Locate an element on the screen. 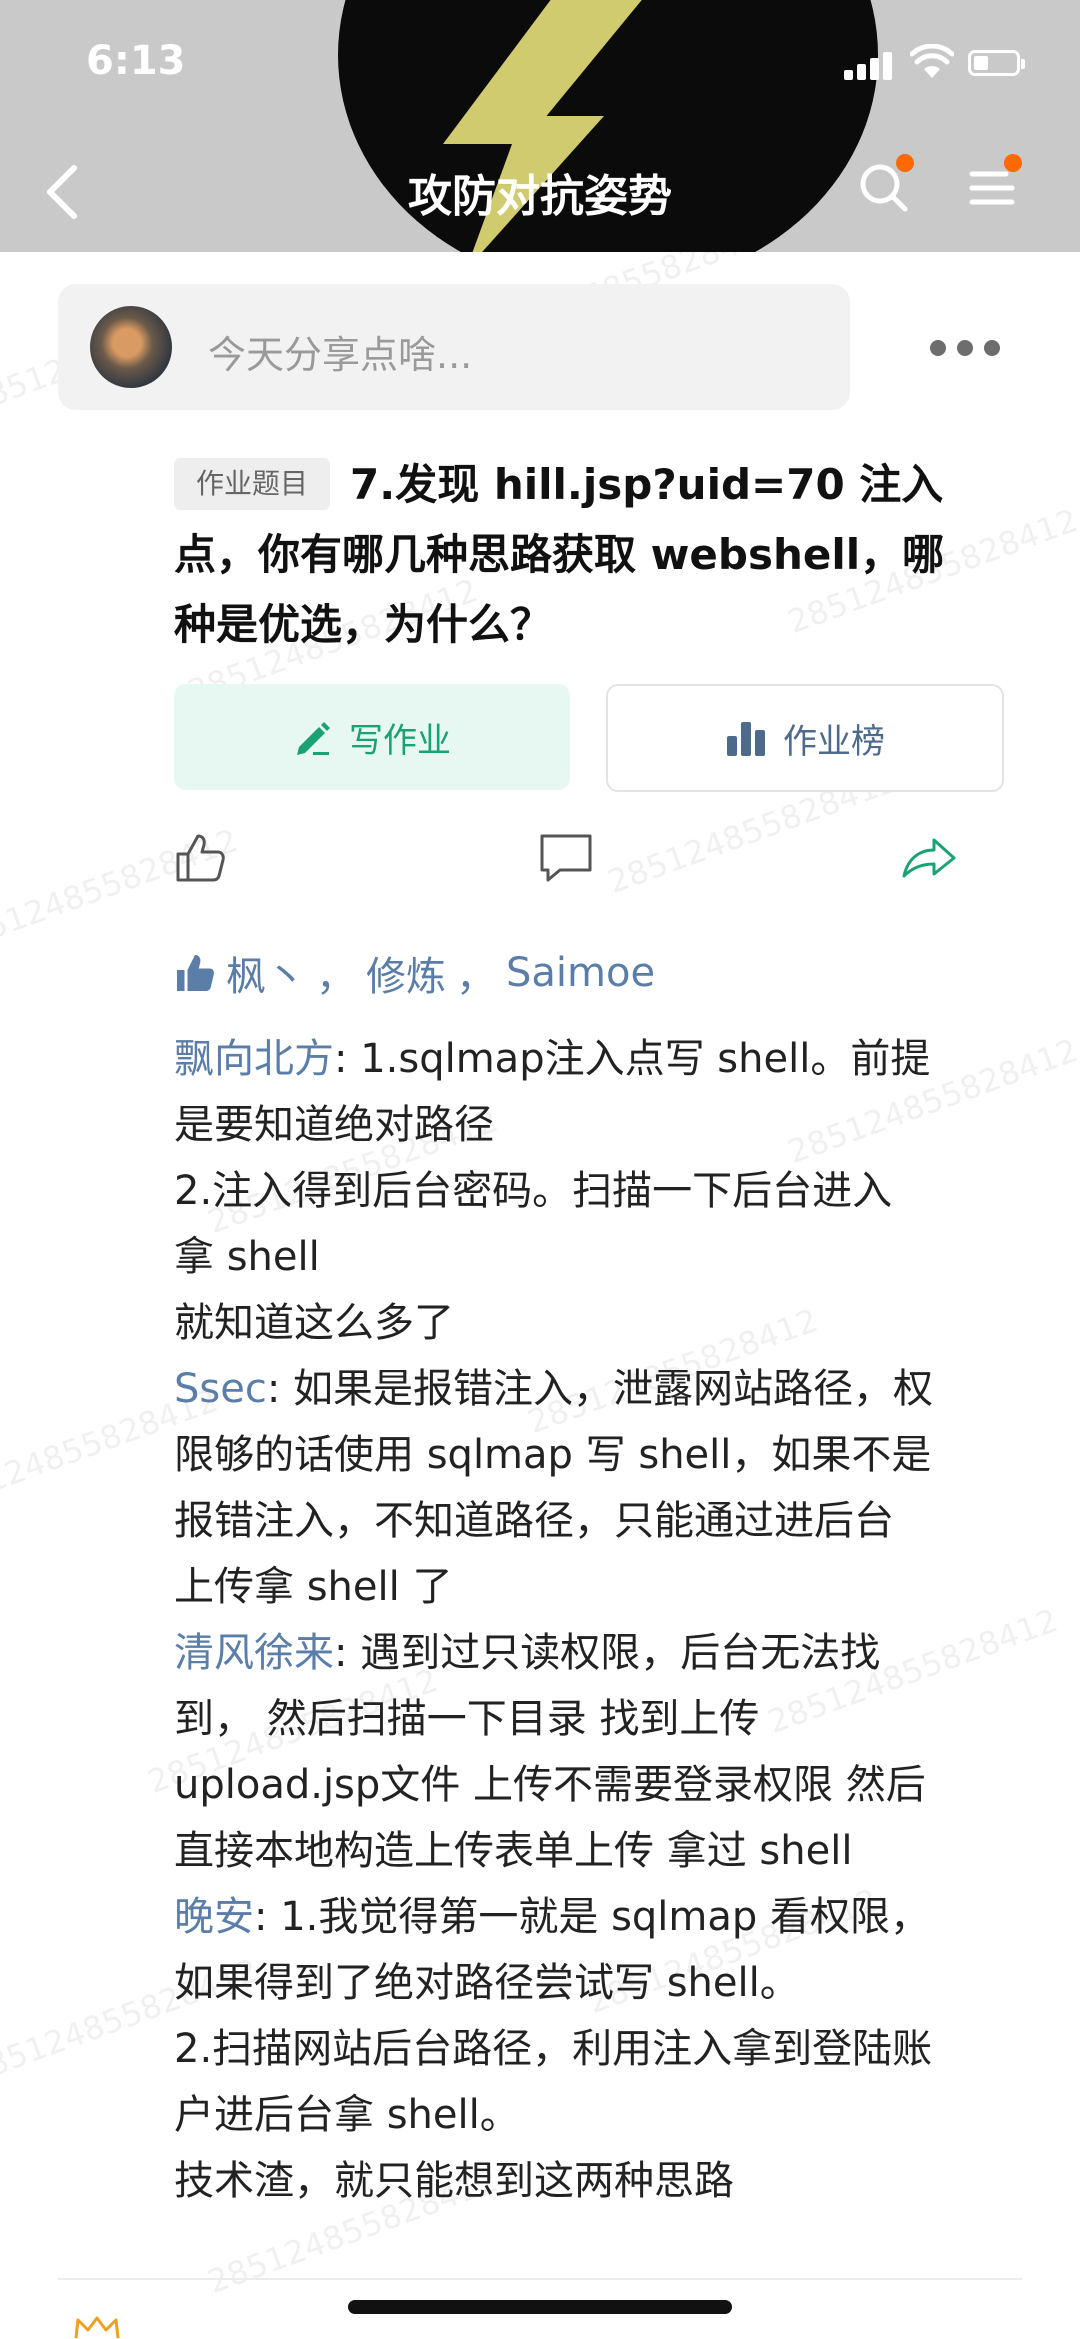  homework-ranking-button: 作业榜 is located at coordinates (805, 738).